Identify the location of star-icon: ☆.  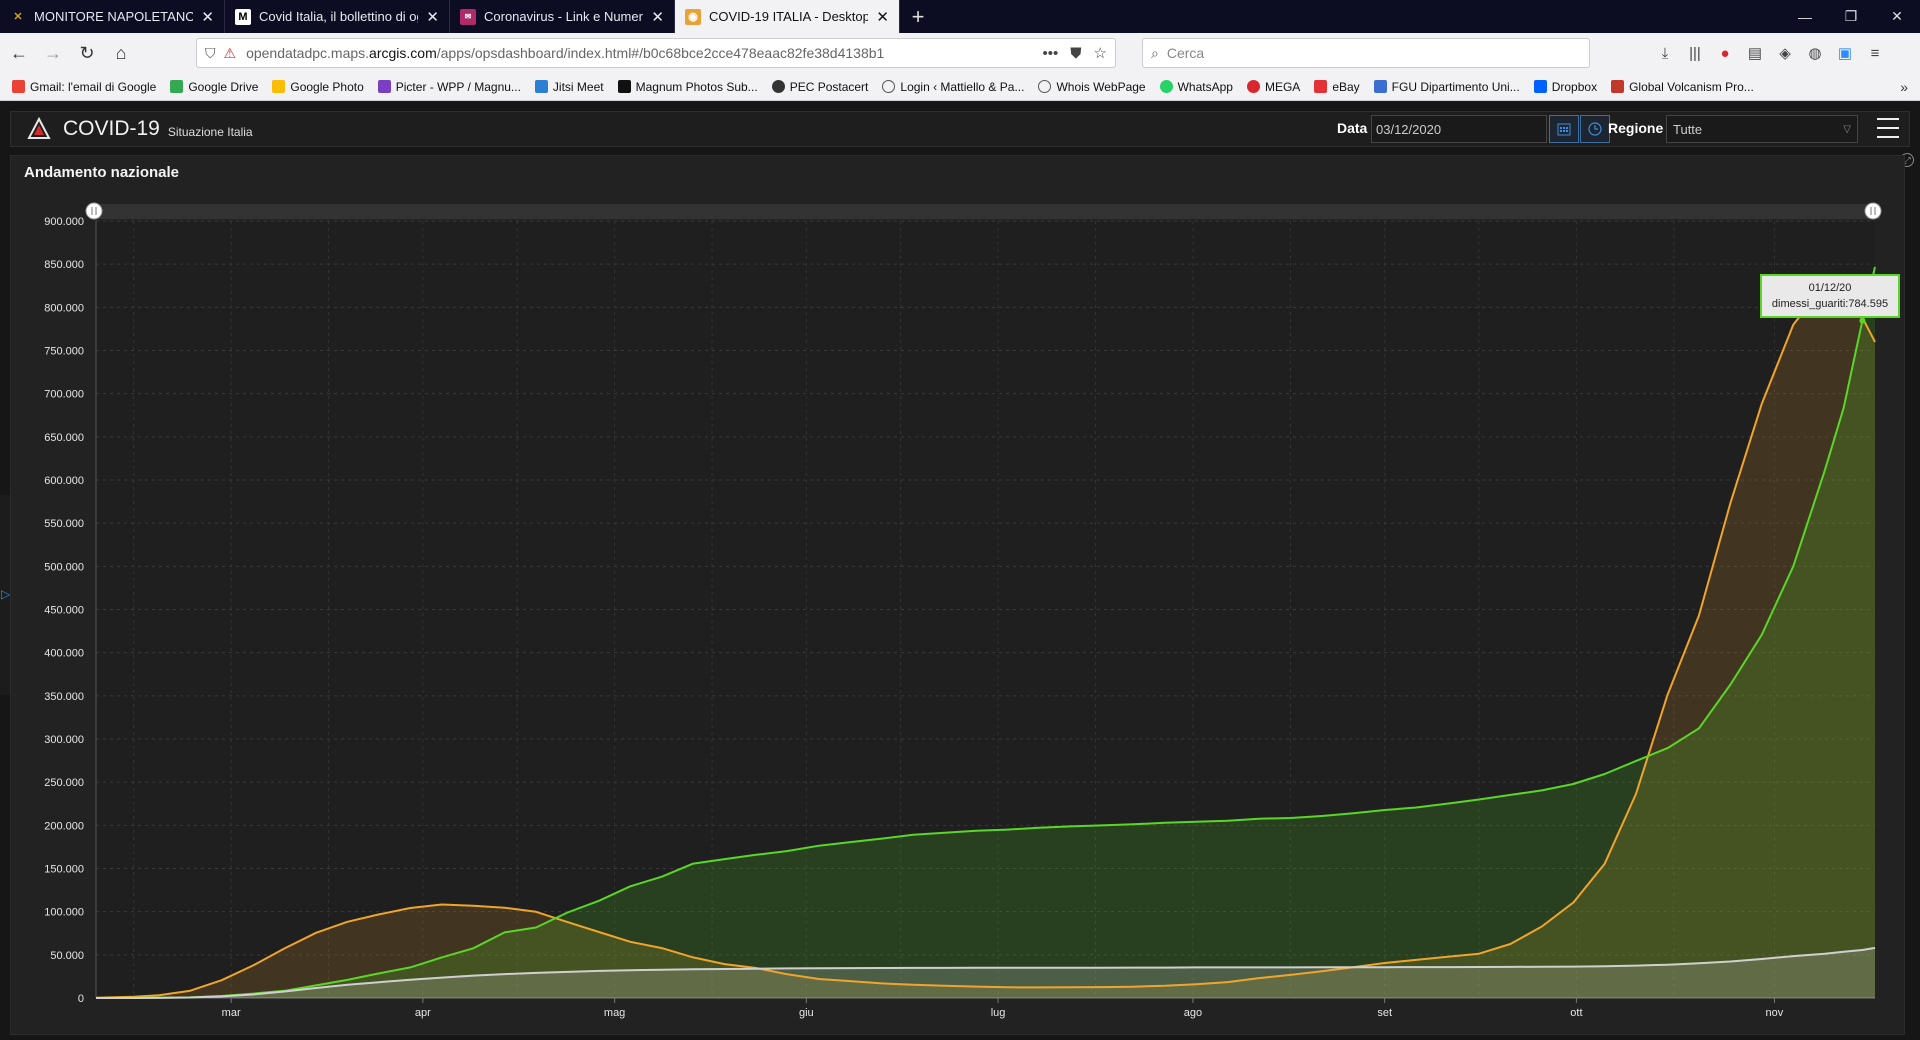
(1100, 53).